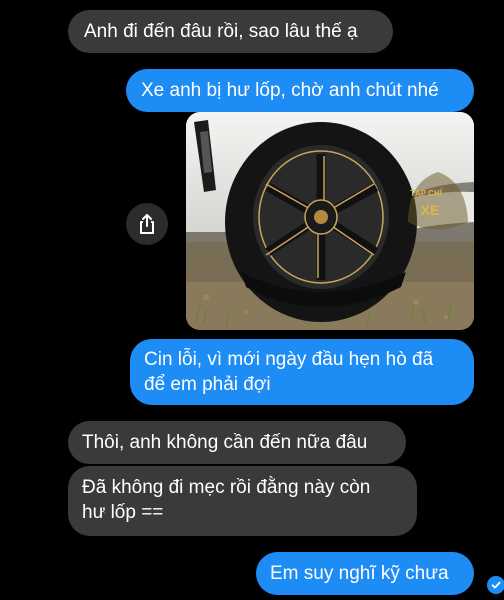 Image resolution: width=504 pixels, height=600 pixels. Describe the element at coordinates (221, 31) in the screenshot. I see `message-text: Anh đi đến đâu rồi, sao lâu thế ạ` at that location.